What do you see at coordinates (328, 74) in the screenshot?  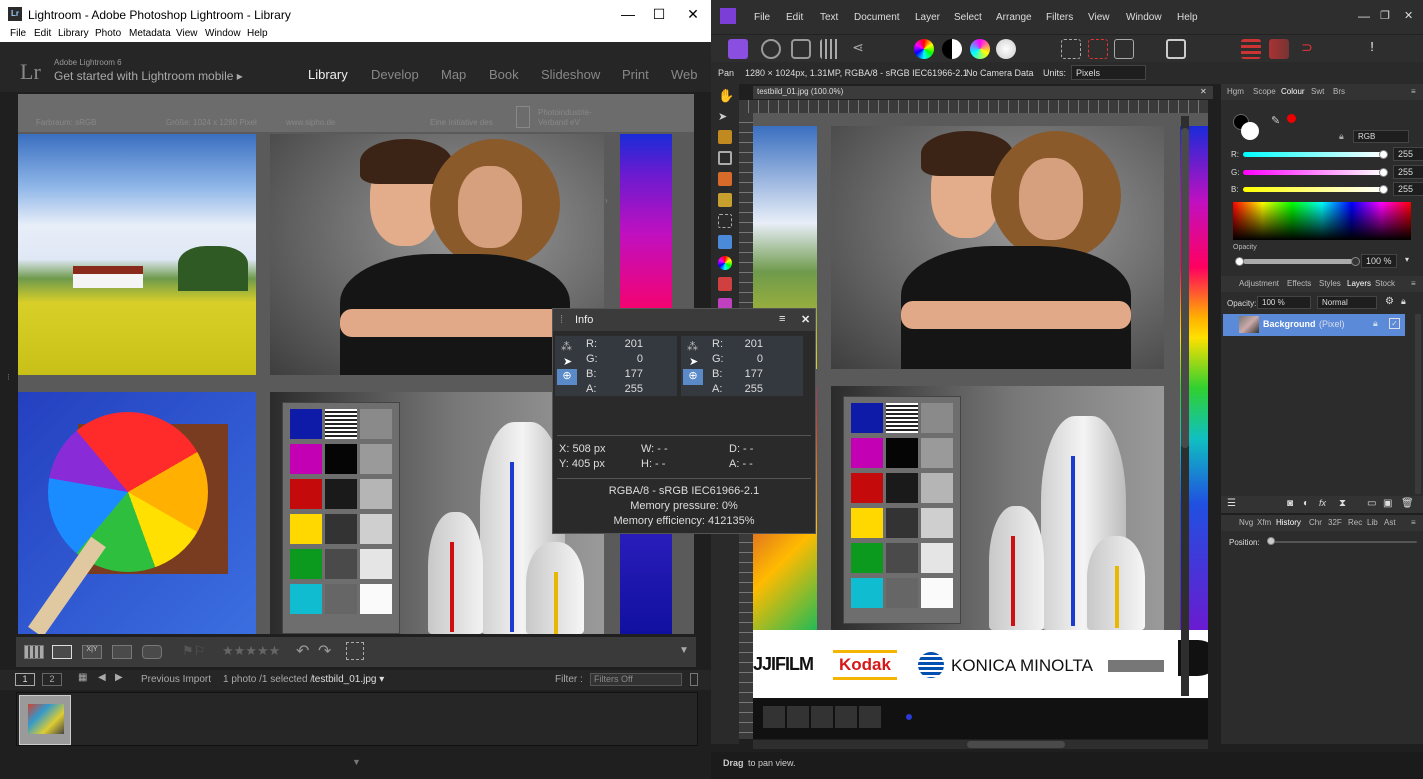 I see `module-library: Library` at bounding box center [328, 74].